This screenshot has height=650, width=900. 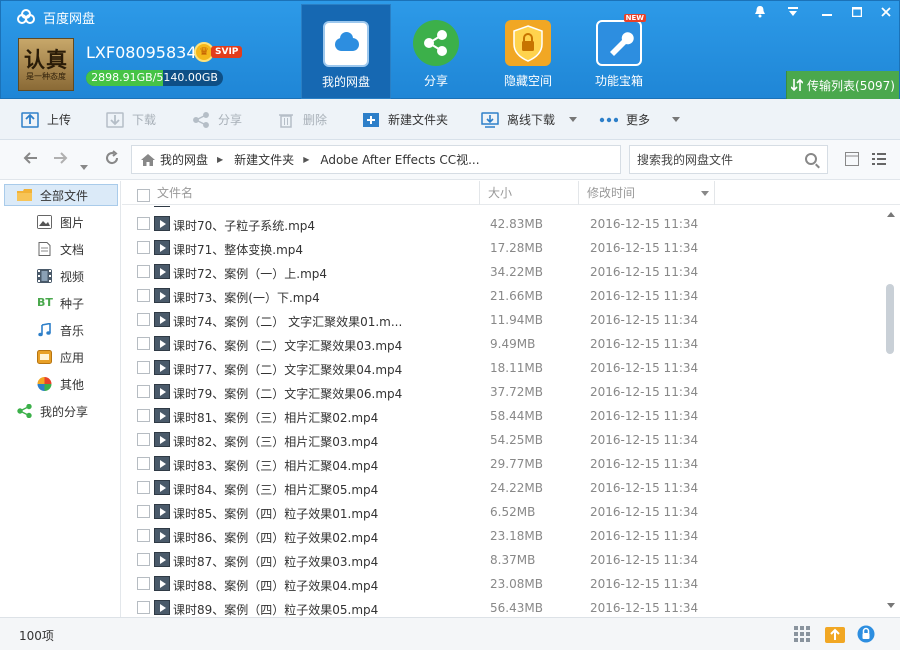 I want to click on file-row: 课时72、案例（一）上.mp4 34.22MB 2016-12-15 11:34, so click(x=502, y=272).